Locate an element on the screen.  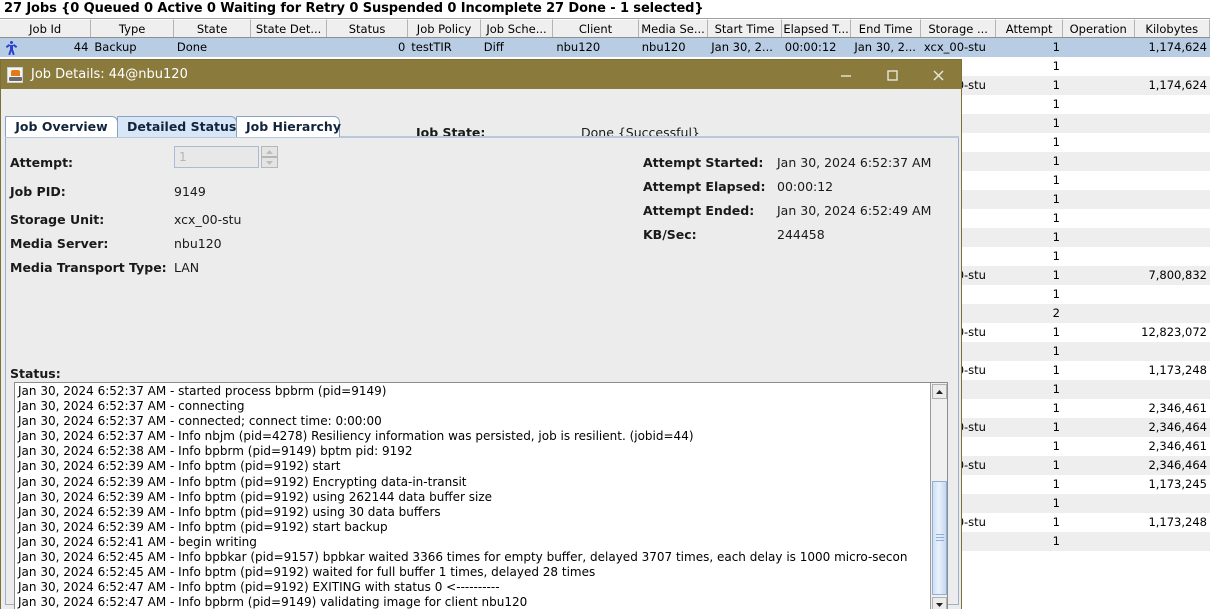
maximize-icon is located at coordinates (892, 74).